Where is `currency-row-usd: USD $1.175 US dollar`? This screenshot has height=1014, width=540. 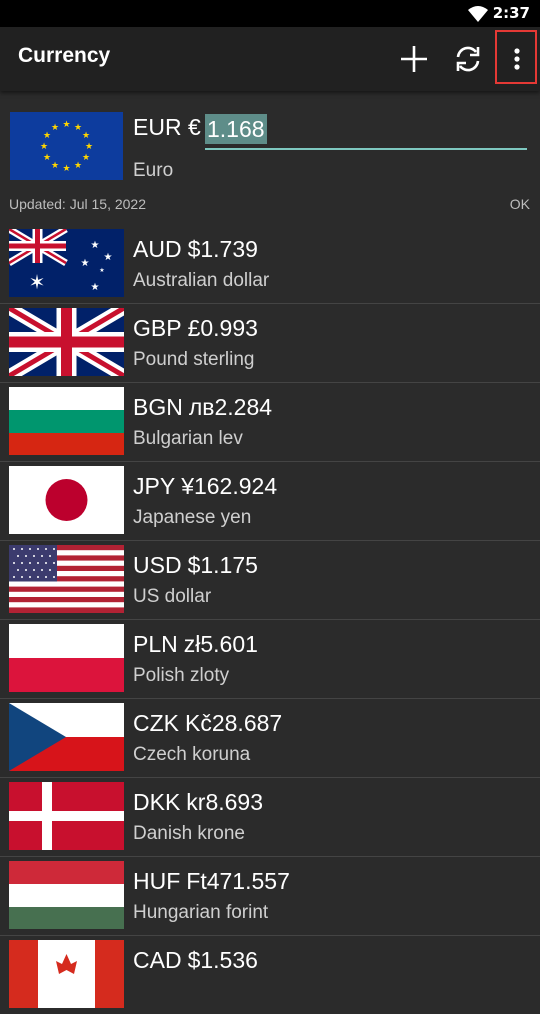 currency-row-usd: USD $1.175 US dollar is located at coordinates (270, 580).